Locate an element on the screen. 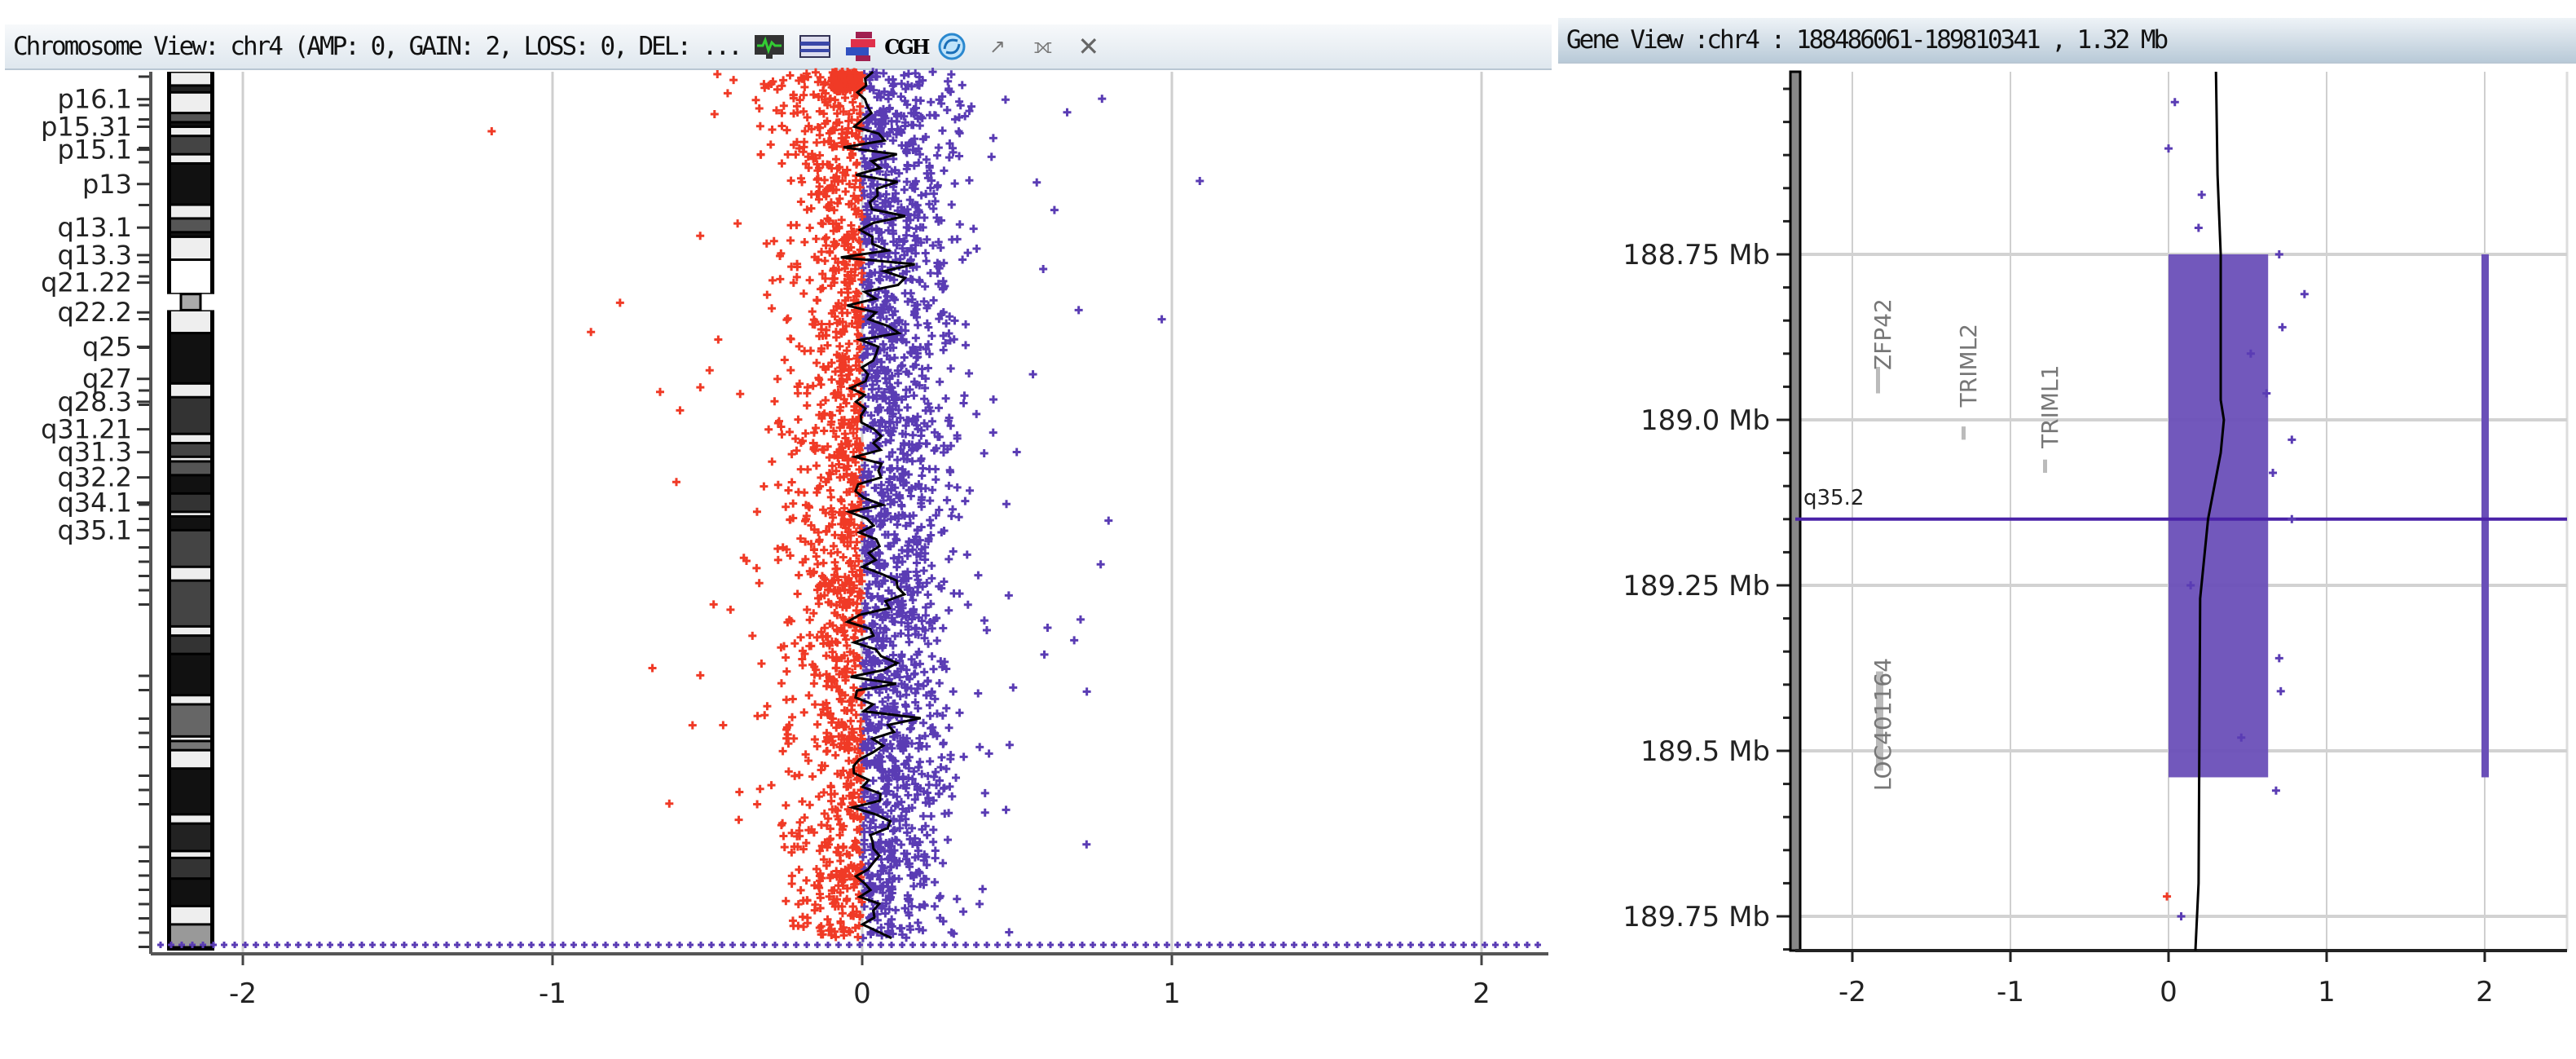  band-label: q13.1 is located at coordinates (94, 227).